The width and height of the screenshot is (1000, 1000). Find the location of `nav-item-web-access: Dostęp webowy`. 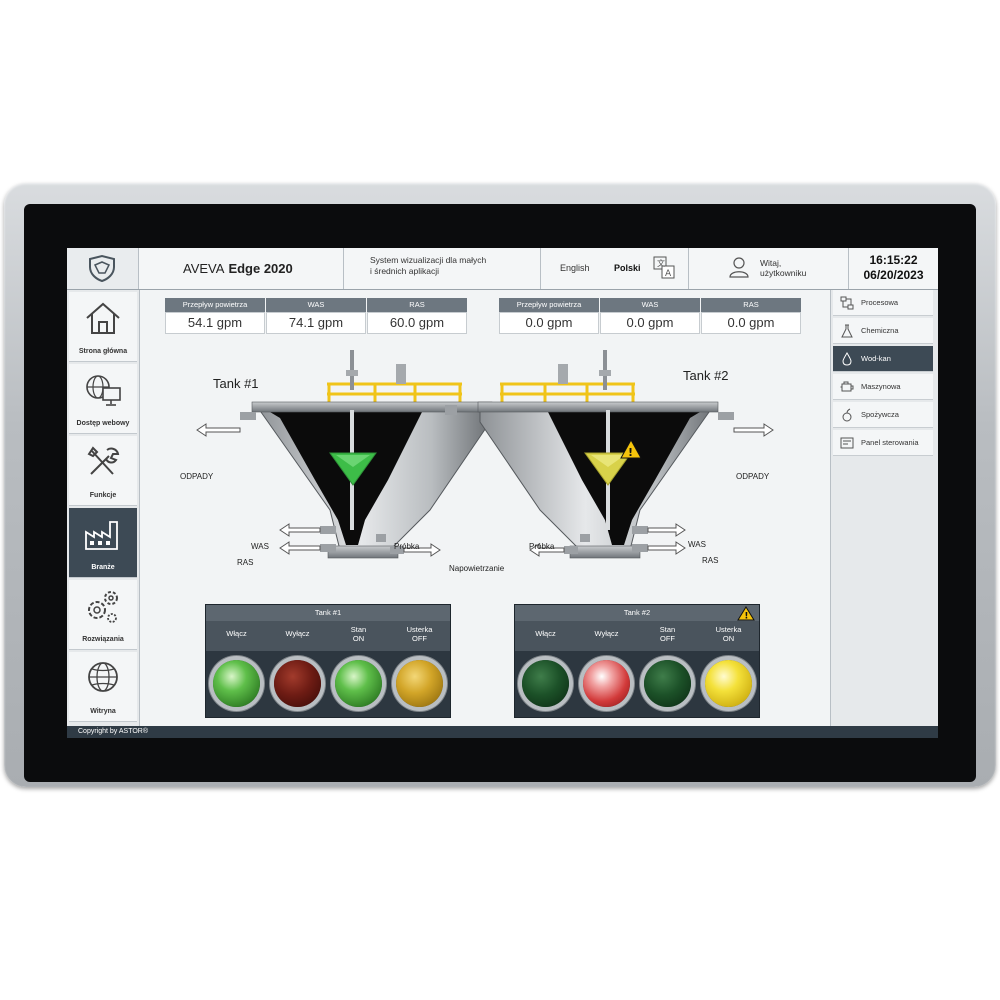

nav-item-web-access: Dostęp webowy is located at coordinates (103, 399).